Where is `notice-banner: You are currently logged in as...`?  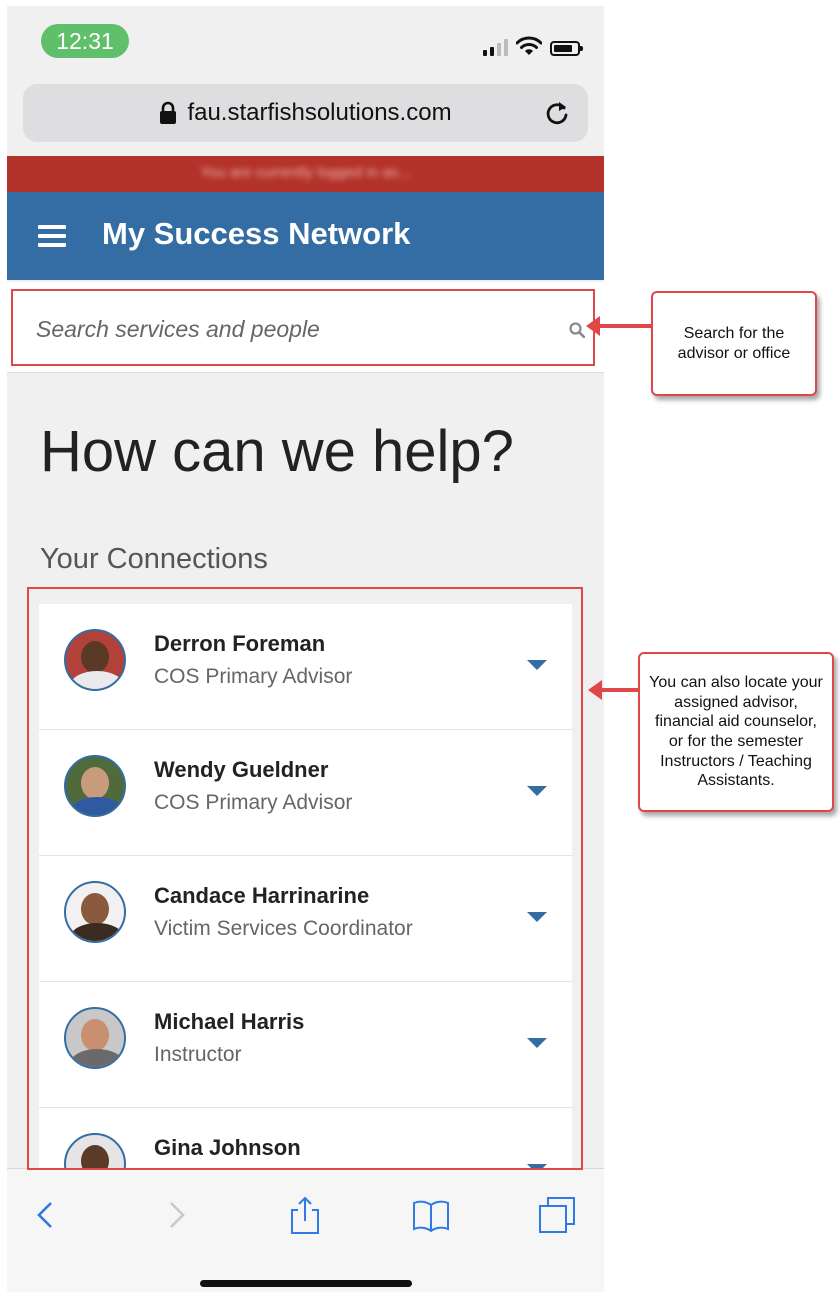 notice-banner: You are currently logged in as... is located at coordinates (305, 174).